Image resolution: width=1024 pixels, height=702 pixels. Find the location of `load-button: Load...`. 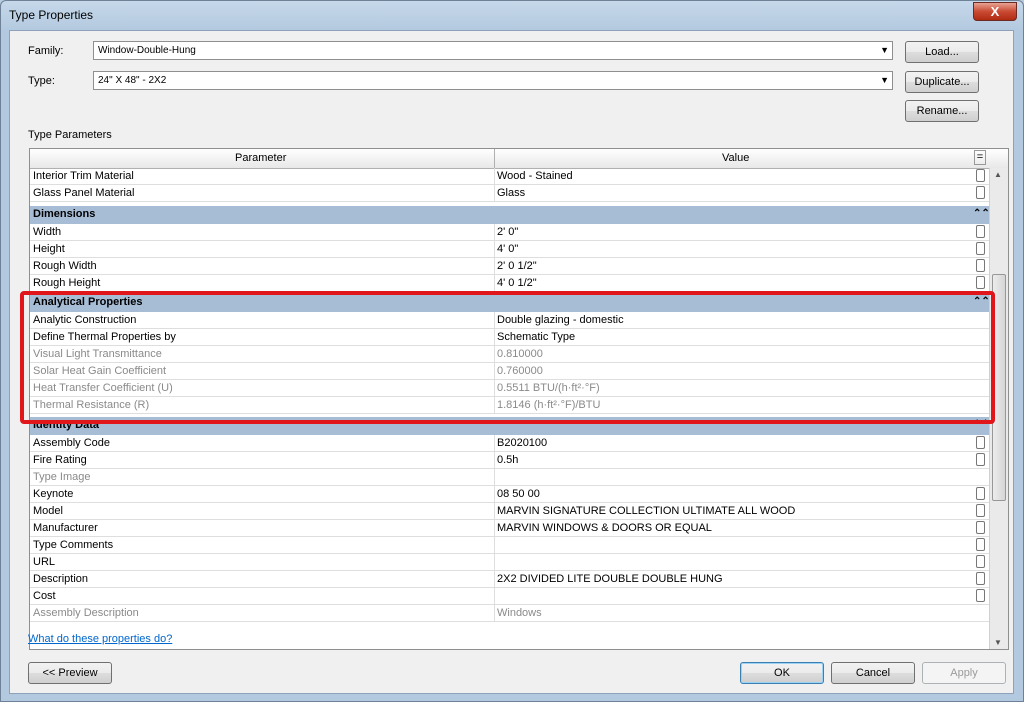

load-button: Load... is located at coordinates (942, 52).